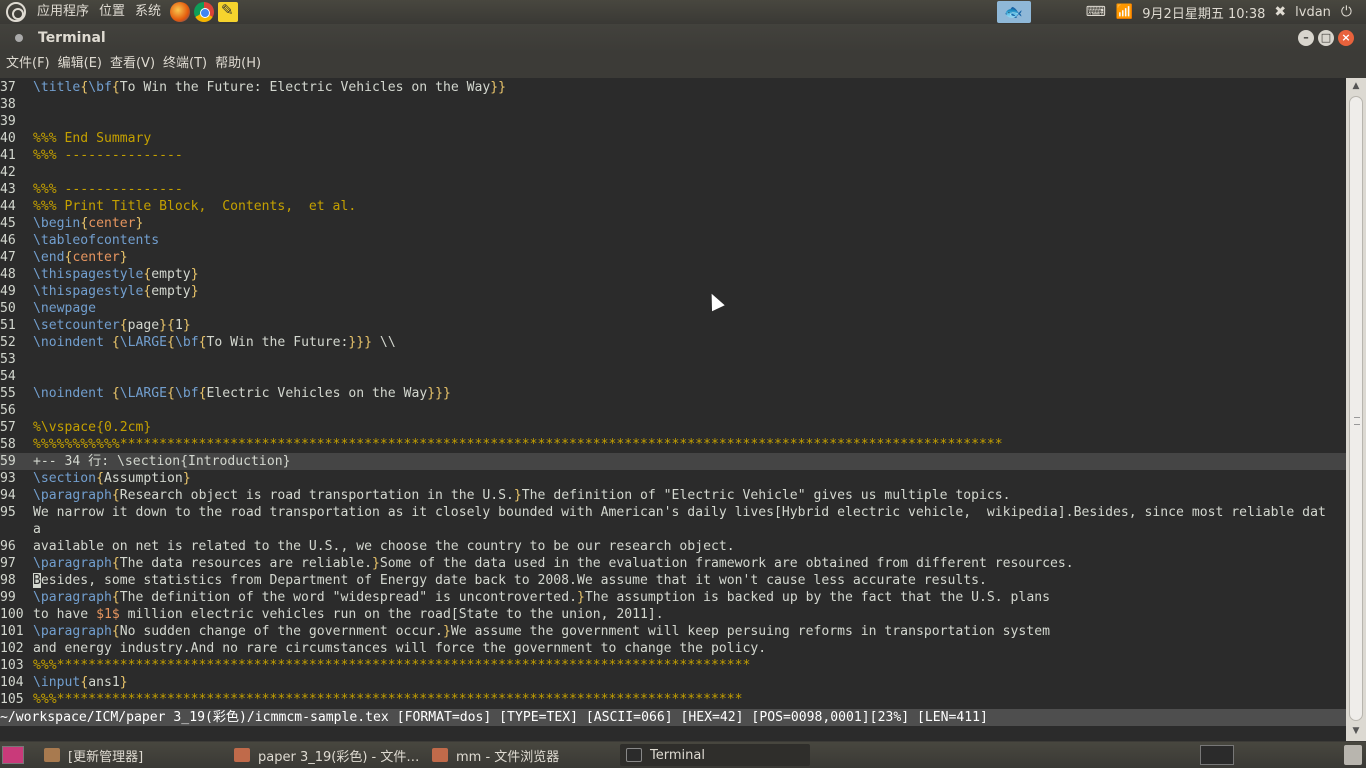  Describe the element at coordinates (673, 155) in the screenshot. I see `code-line: 41 %%% ---------------` at that location.